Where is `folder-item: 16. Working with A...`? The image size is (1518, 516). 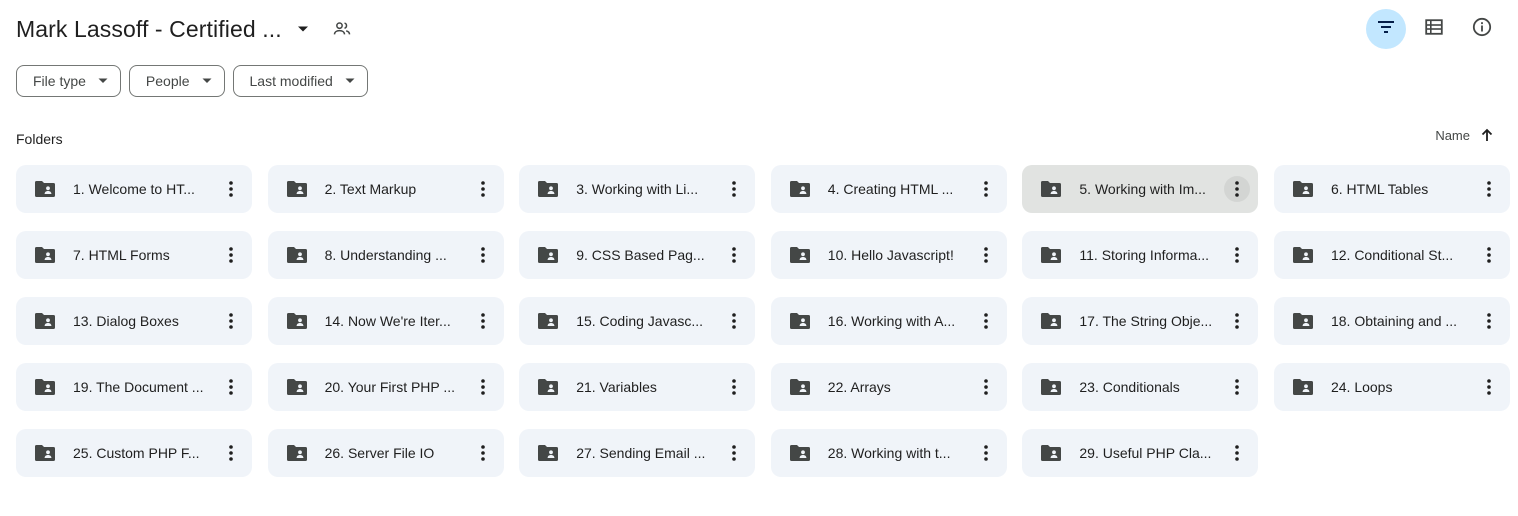
folder-item: 16. Working with A... is located at coordinates (888, 321).